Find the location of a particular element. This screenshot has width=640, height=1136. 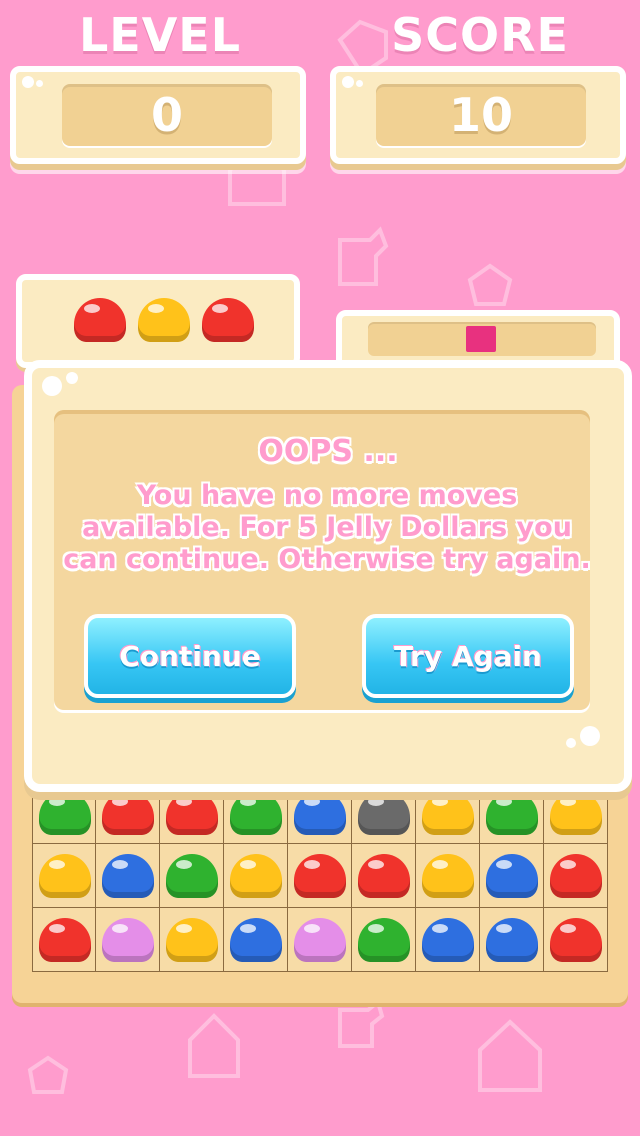

goal-panel is located at coordinates (158, 321).